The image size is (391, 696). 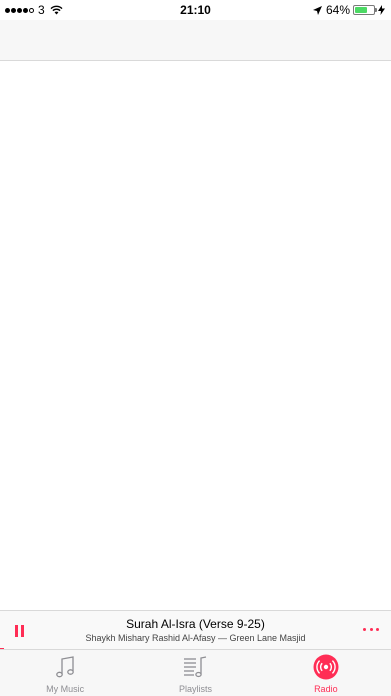 I want to click on battery-percentage: 64%, so click(x=337, y=10).